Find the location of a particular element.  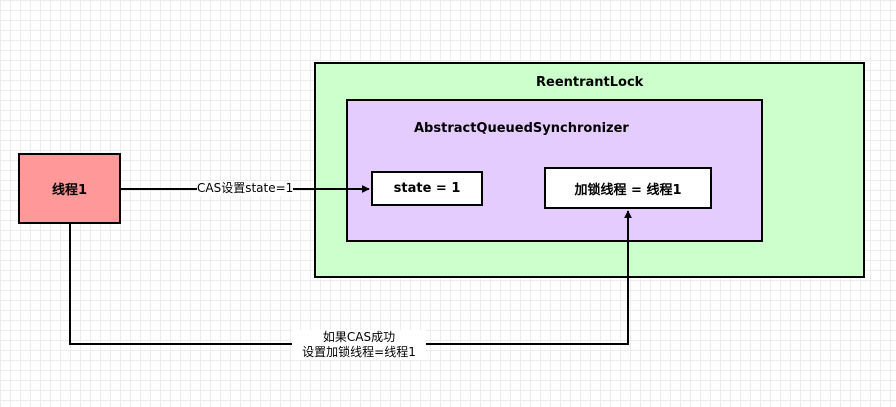

cas-edge-label: CAS设置state=1 is located at coordinates (245, 188).